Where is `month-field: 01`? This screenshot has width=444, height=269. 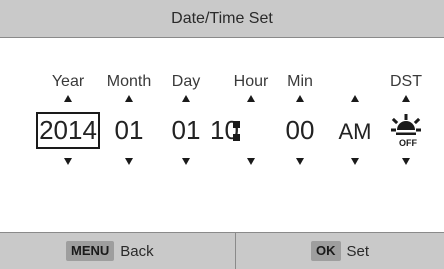
month-field: 01 is located at coordinates (129, 130).